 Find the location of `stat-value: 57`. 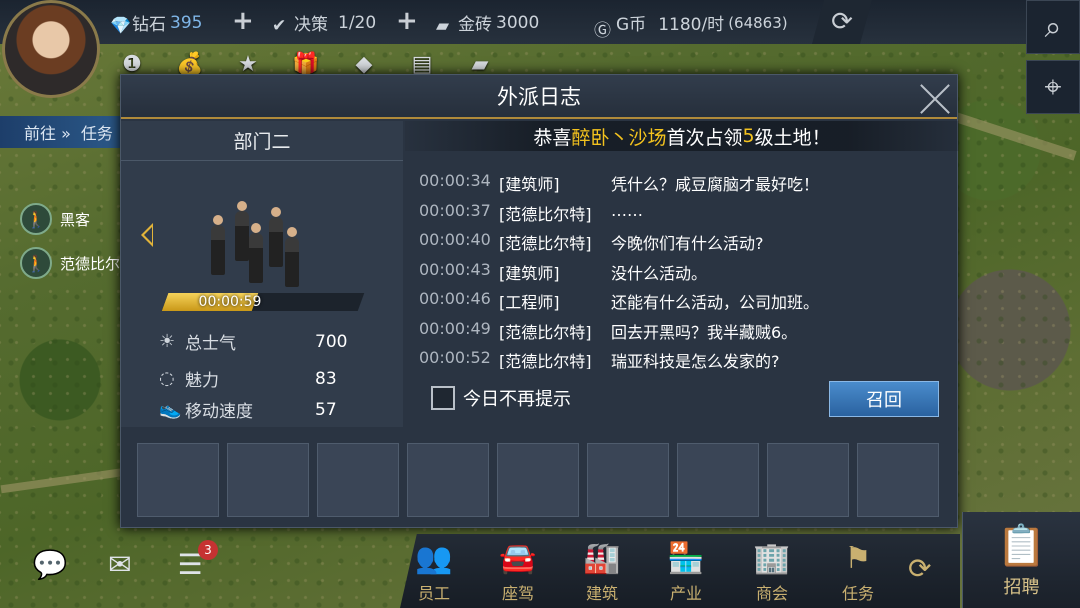

stat-value: 57 is located at coordinates (326, 409).